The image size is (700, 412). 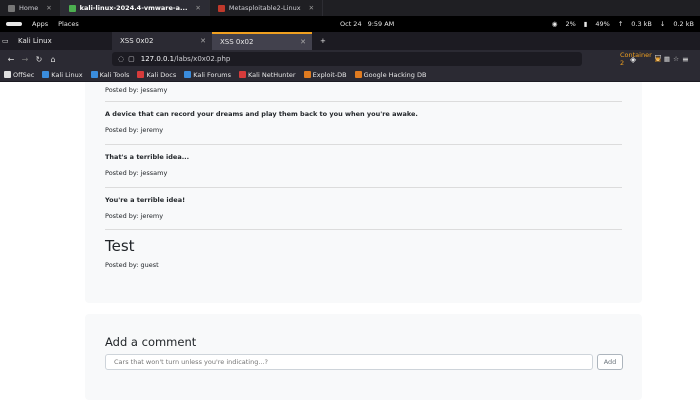 I want to click on vm-icon, so click(x=221, y=8).